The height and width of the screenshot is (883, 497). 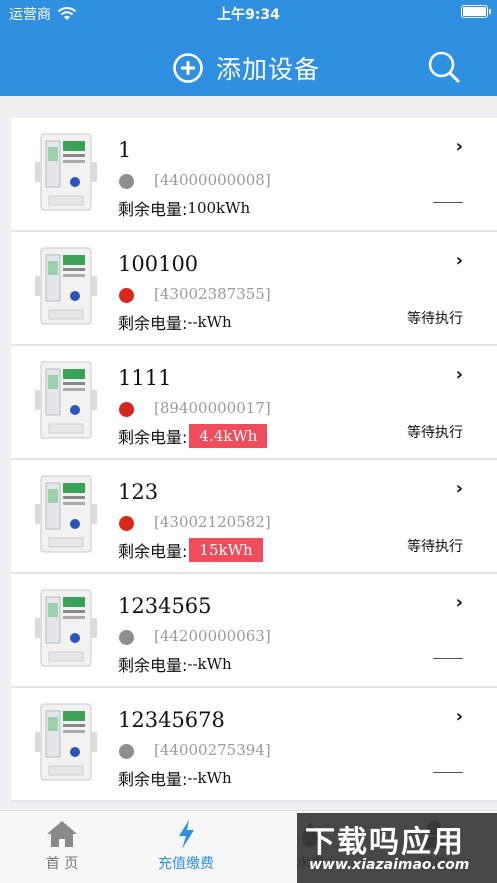 I want to click on remaining-value: 15kWh, so click(x=226, y=550).